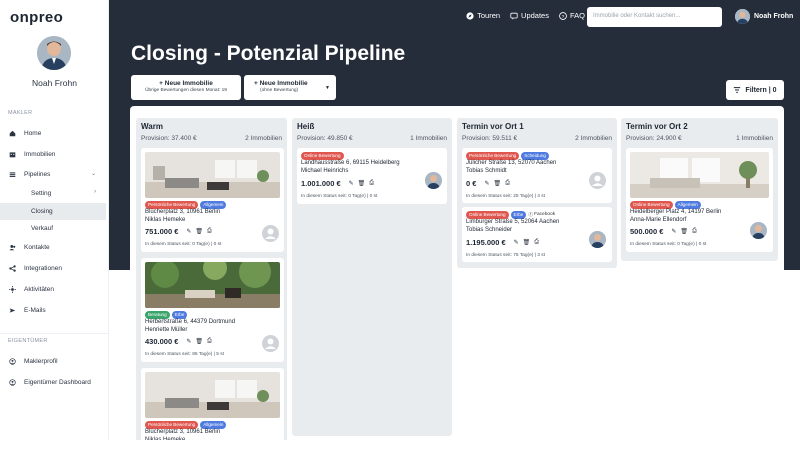 This screenshot has height=471, width=800. What do you see at coordinates (39, 289) in the screenshot?
I see `nav-aktivitaeten-label: Aktivitäten` at bounding box center [39, 289].